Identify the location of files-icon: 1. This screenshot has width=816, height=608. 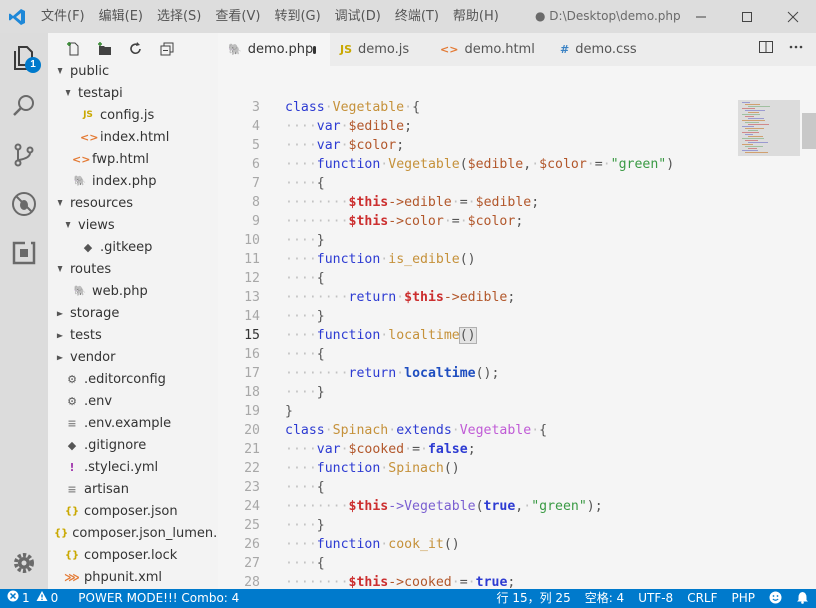
(24, 57).